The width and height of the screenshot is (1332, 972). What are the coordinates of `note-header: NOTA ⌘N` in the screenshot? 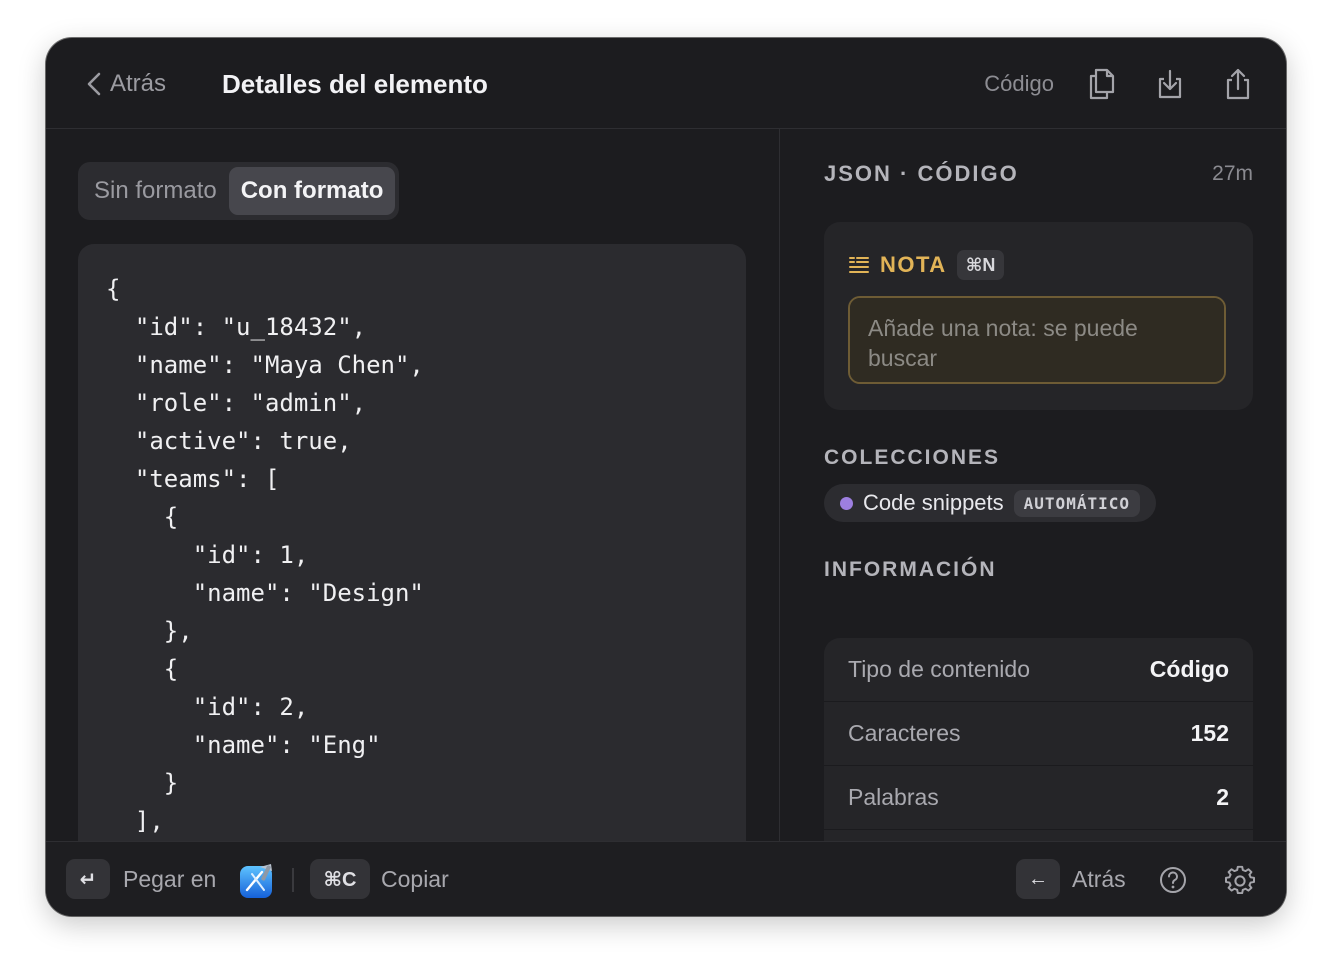 It's located at (926, 265).